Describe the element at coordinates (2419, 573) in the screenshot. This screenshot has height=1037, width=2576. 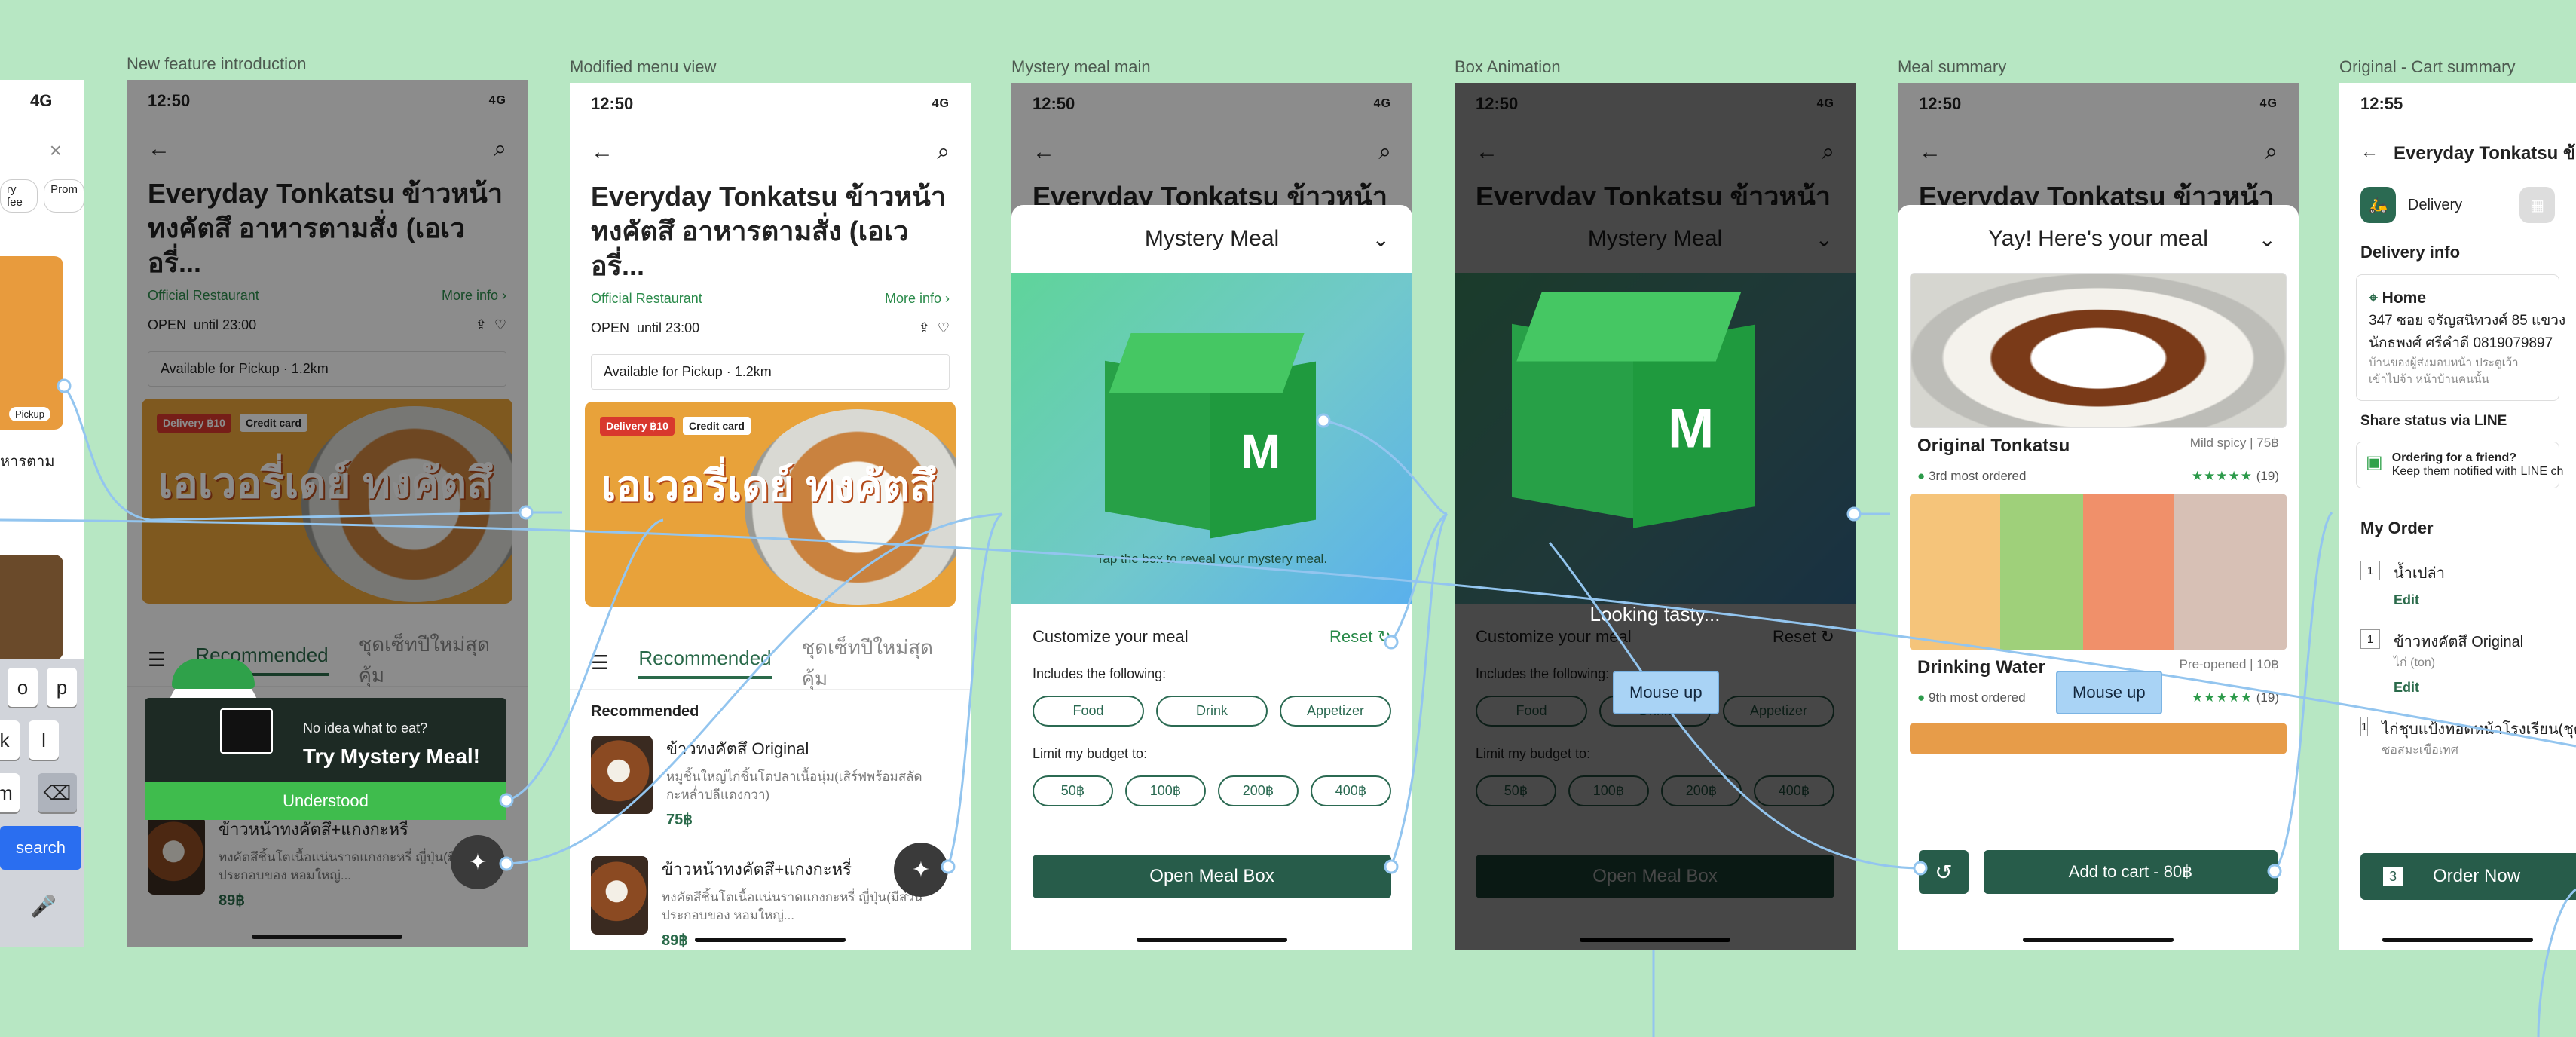
I see `order-item-name: น้ำเปล่า` at that location.